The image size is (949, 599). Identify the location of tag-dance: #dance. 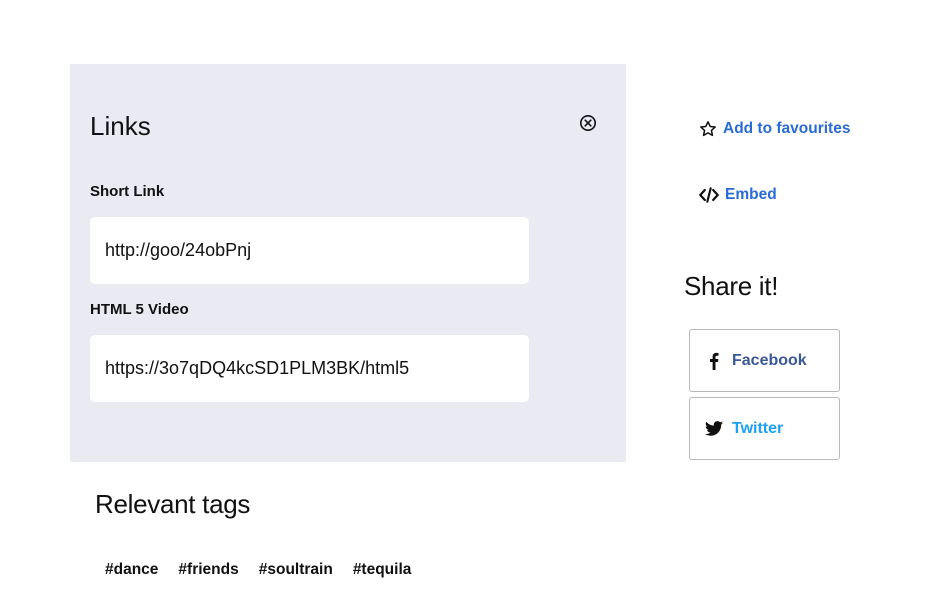
(131, 570).